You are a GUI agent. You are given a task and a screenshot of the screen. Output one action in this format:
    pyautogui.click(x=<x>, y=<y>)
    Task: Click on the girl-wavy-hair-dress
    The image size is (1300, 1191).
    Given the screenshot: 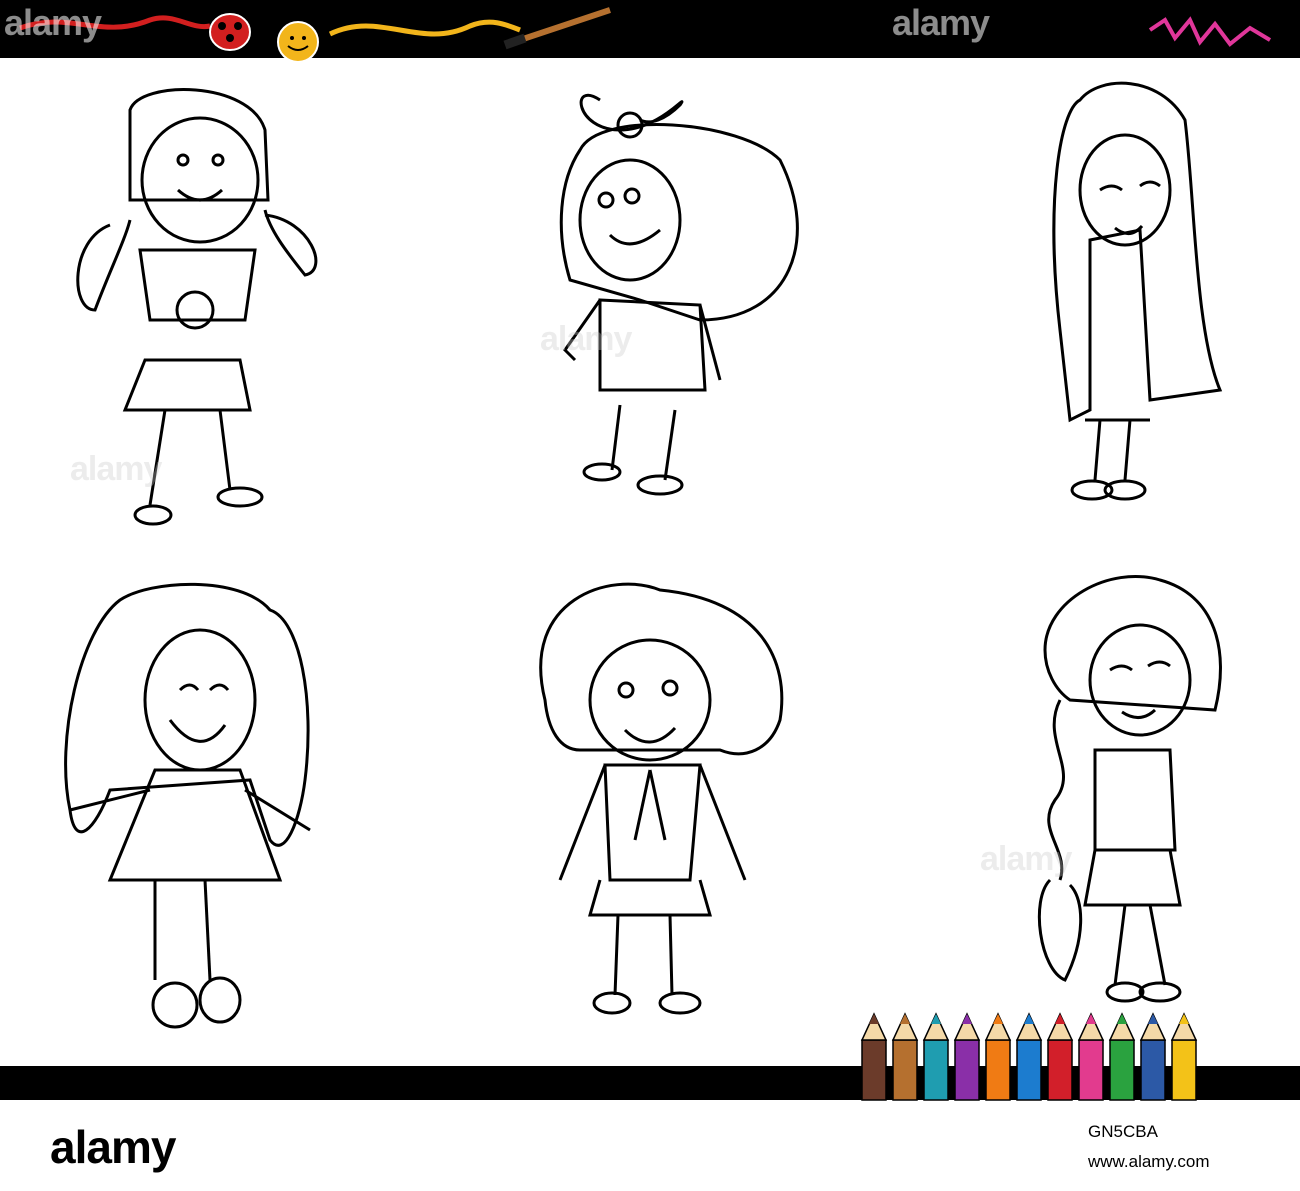 What is the action you would take?
    pyautogui.click(x=187, y=805)
    